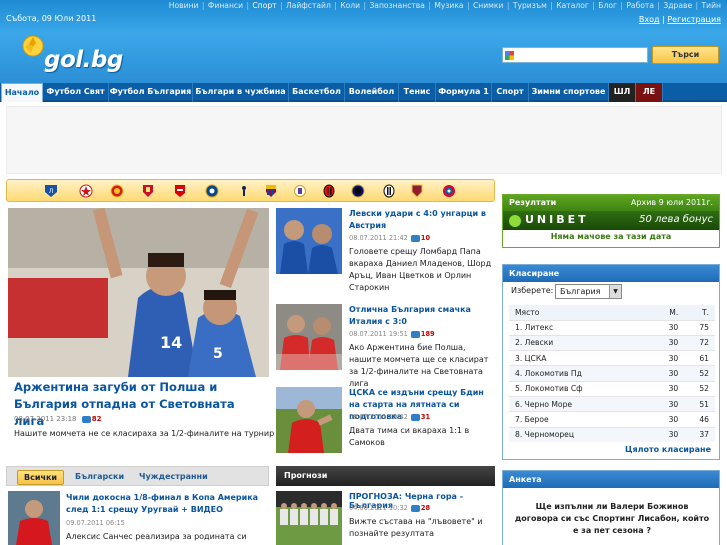 The image size is (727, 545). Describe the element at coordinates (138, 292) in the screenshot. I see `featured-image: 14 5` at that location.